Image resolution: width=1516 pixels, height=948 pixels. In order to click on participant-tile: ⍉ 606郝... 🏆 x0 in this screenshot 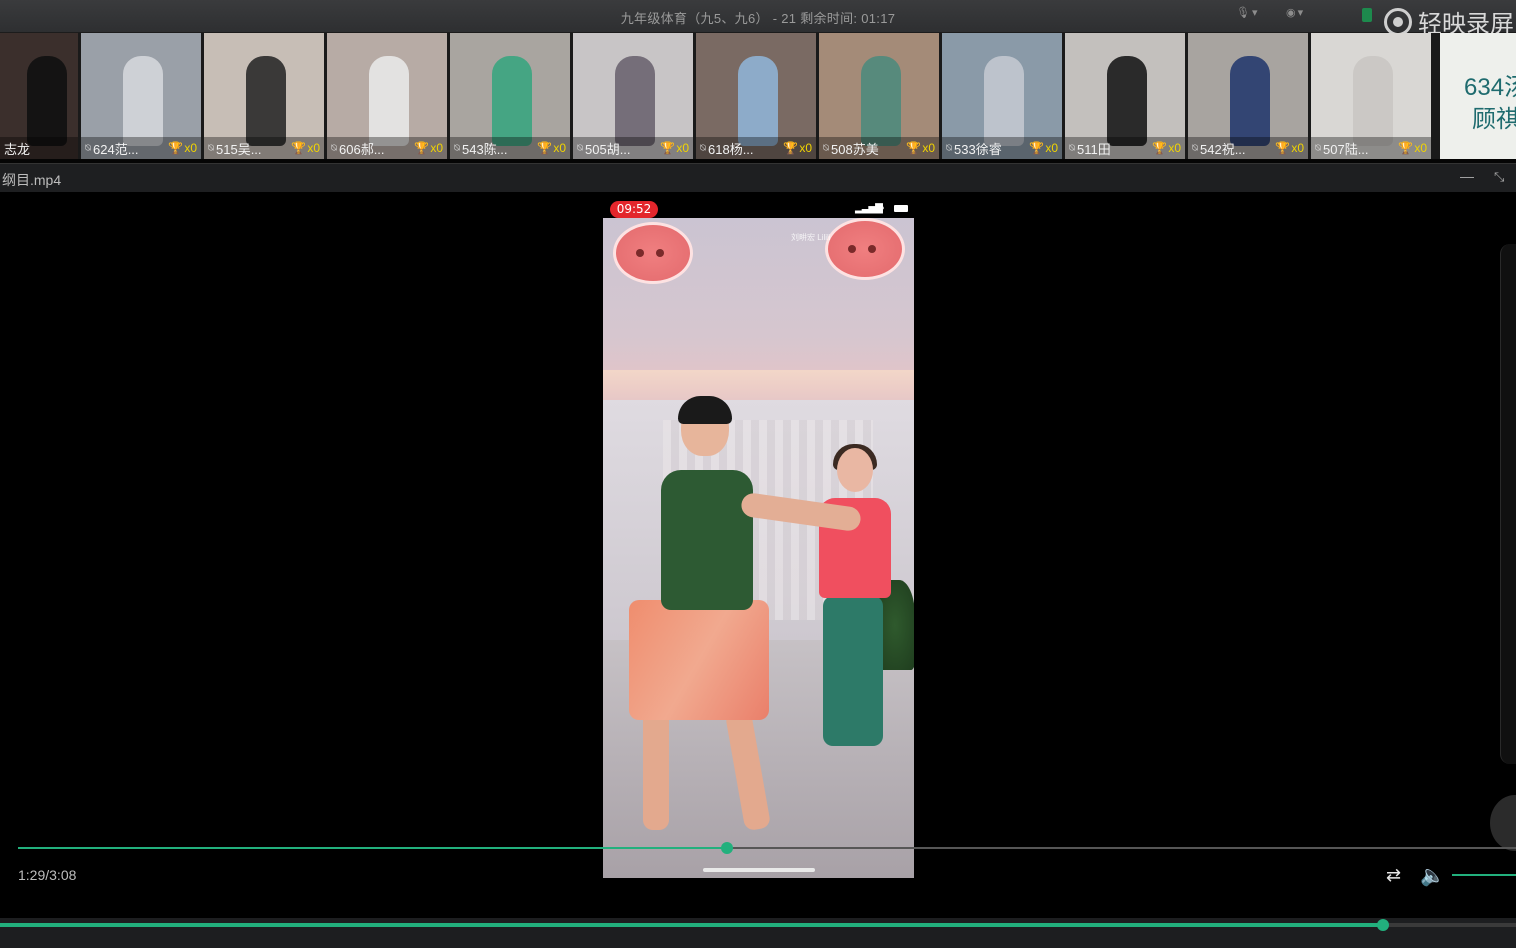, I will do `click(387, 96)`.